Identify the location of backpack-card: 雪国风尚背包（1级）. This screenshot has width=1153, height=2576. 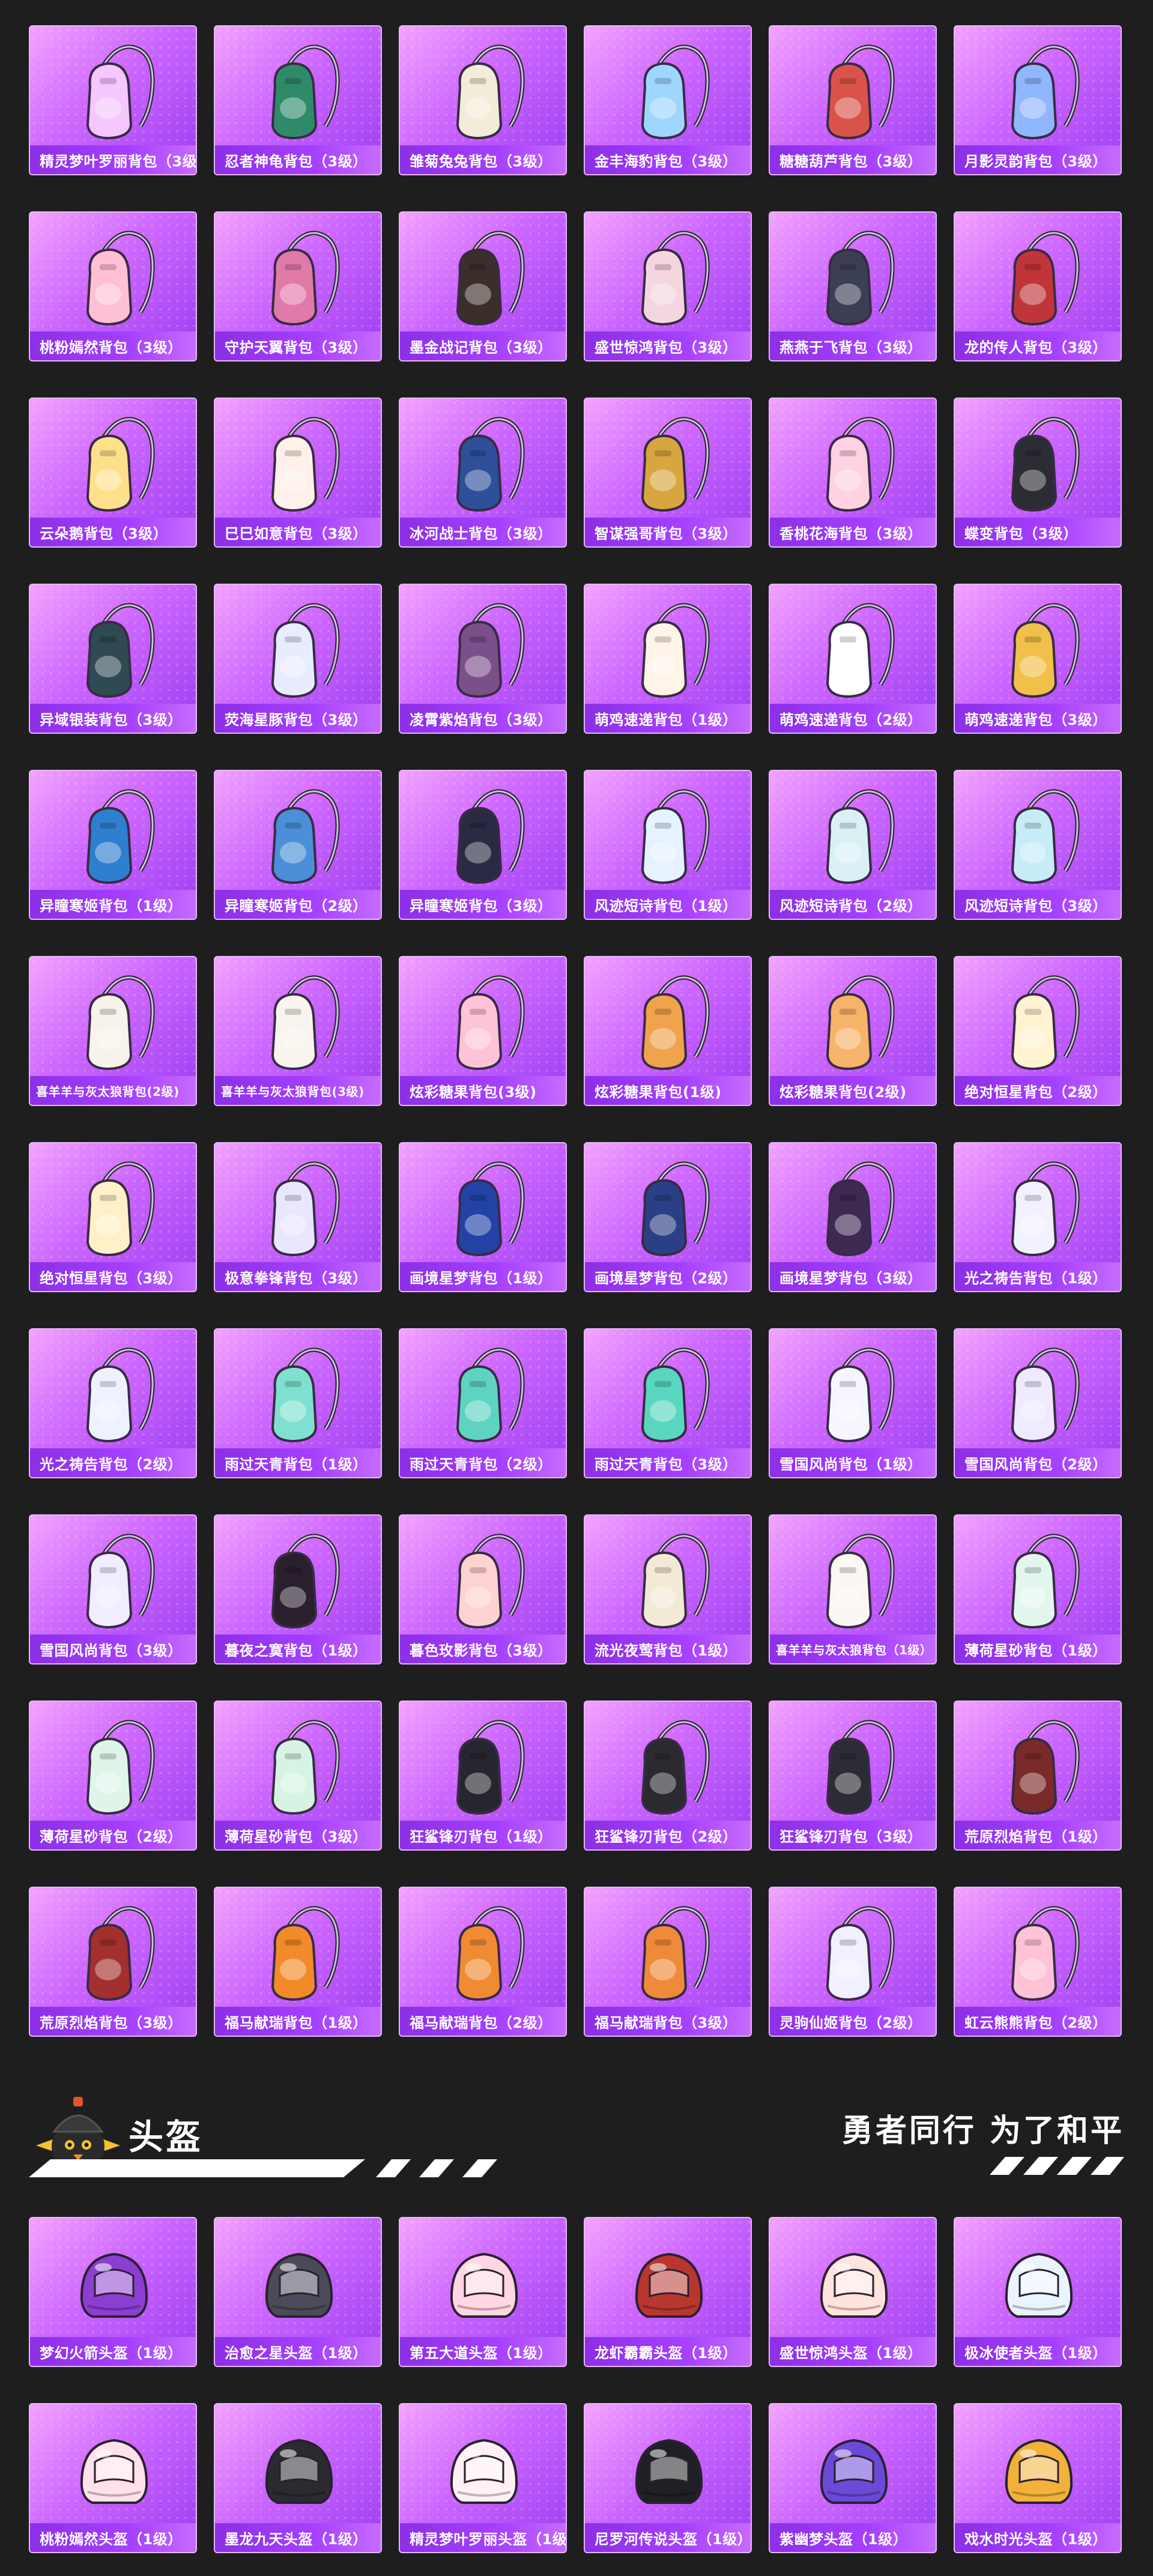
(853, 1403).